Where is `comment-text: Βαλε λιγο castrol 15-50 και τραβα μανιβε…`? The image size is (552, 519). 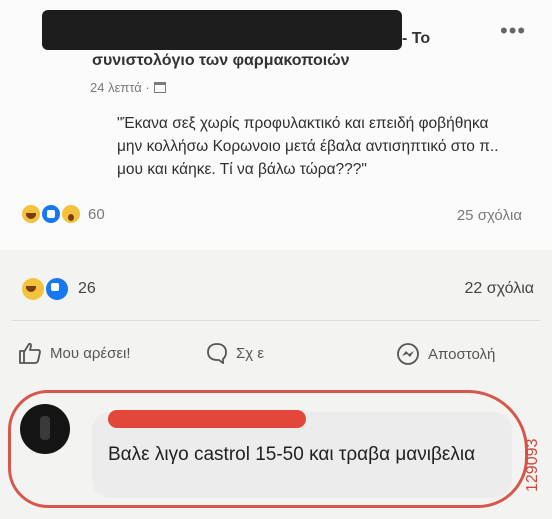 comment-text: Βαλε λιγο castrol 15-50 και τραβα μανιβε… is located at coordinates (292, 454).